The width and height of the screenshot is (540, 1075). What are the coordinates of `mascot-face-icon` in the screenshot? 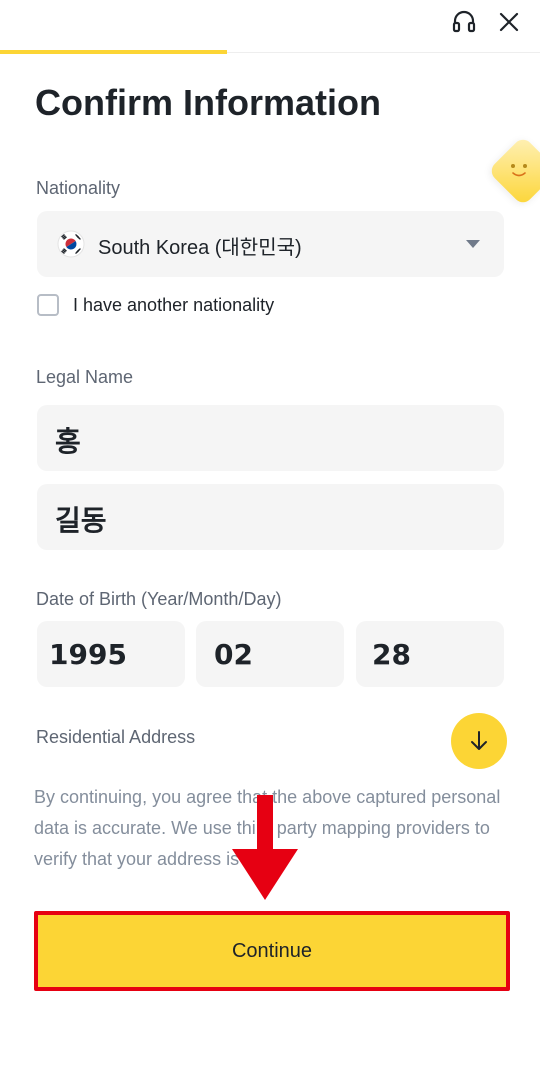 It's located at (519, 170).